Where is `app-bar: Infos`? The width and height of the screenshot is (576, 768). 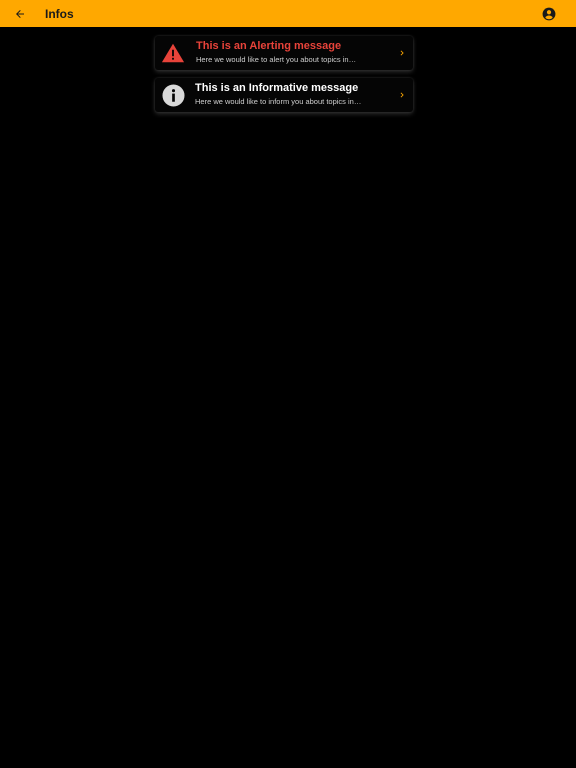
app-bar: Infos is located at coordinates (288, 13).